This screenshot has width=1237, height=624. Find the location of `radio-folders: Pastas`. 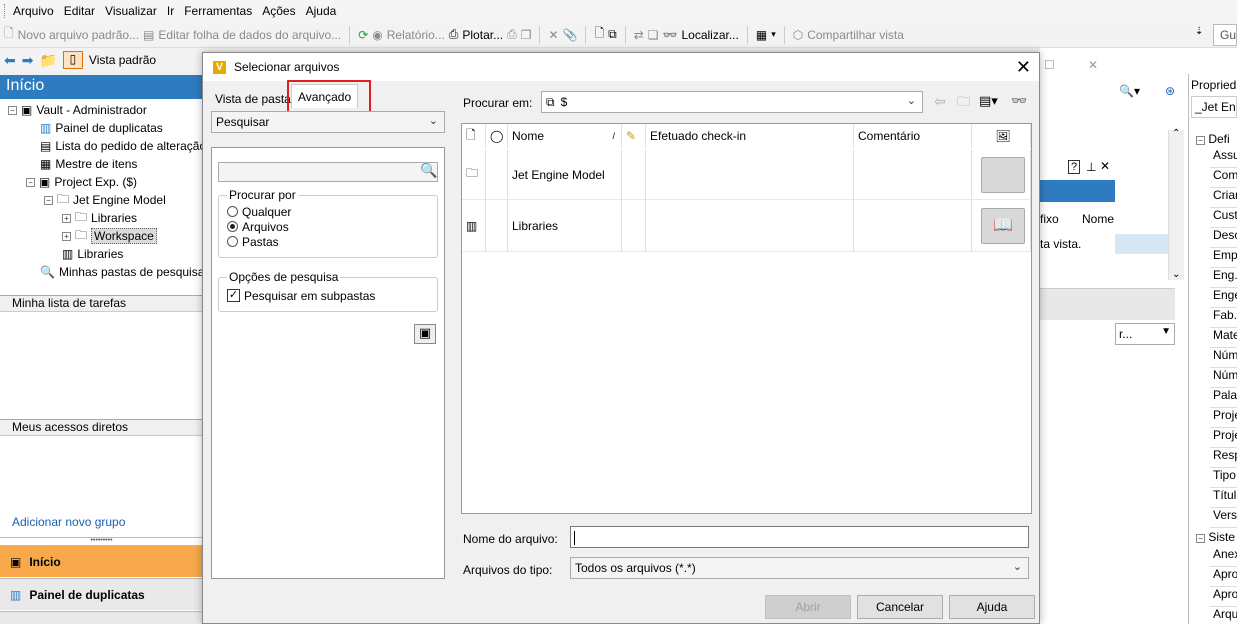

radio-folders: Pastas is located at coordinates (328, 241).